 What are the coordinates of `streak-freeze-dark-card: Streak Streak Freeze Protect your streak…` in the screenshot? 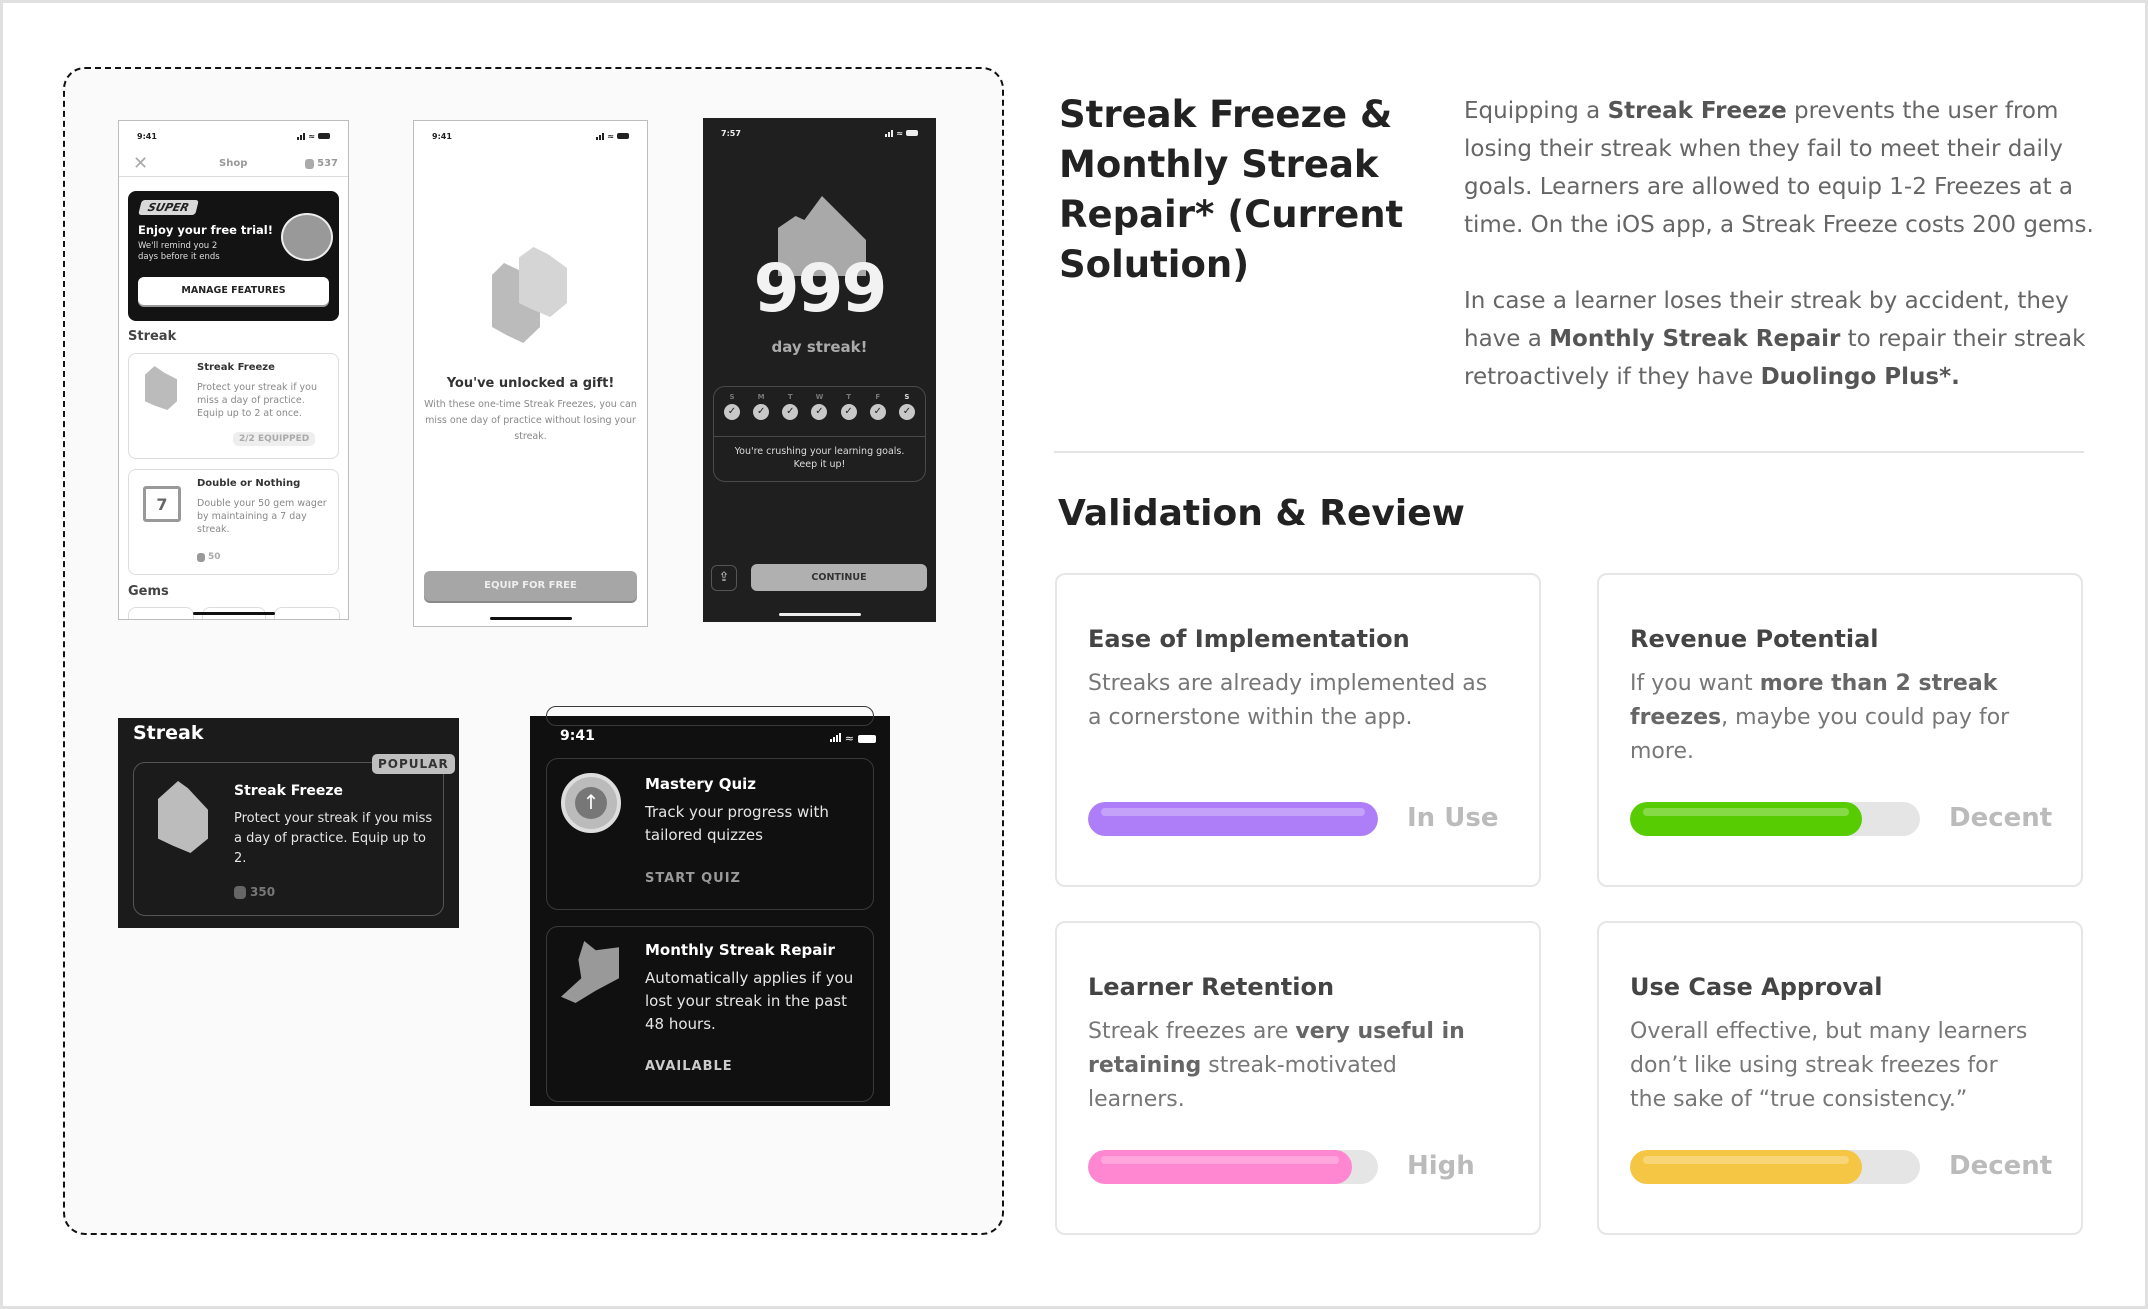 It's located at (288, 823).